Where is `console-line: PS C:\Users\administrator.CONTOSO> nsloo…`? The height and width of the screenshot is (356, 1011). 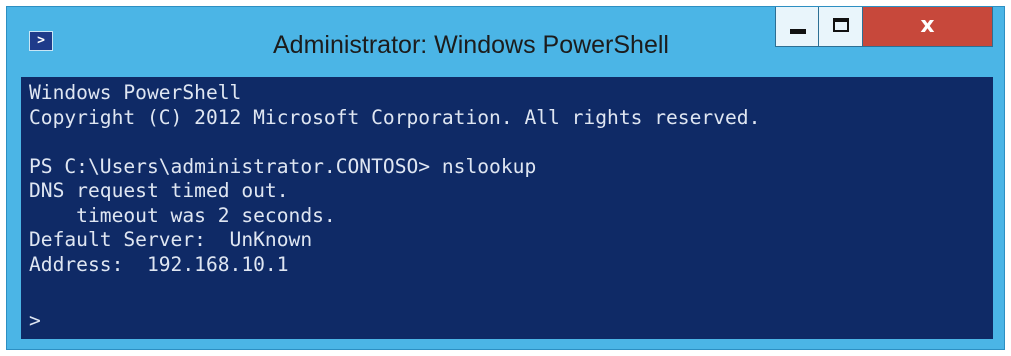
console-line: PS C:\Users\administrator.CONTOSO> nsloo… is located at coordinates (283, 166).